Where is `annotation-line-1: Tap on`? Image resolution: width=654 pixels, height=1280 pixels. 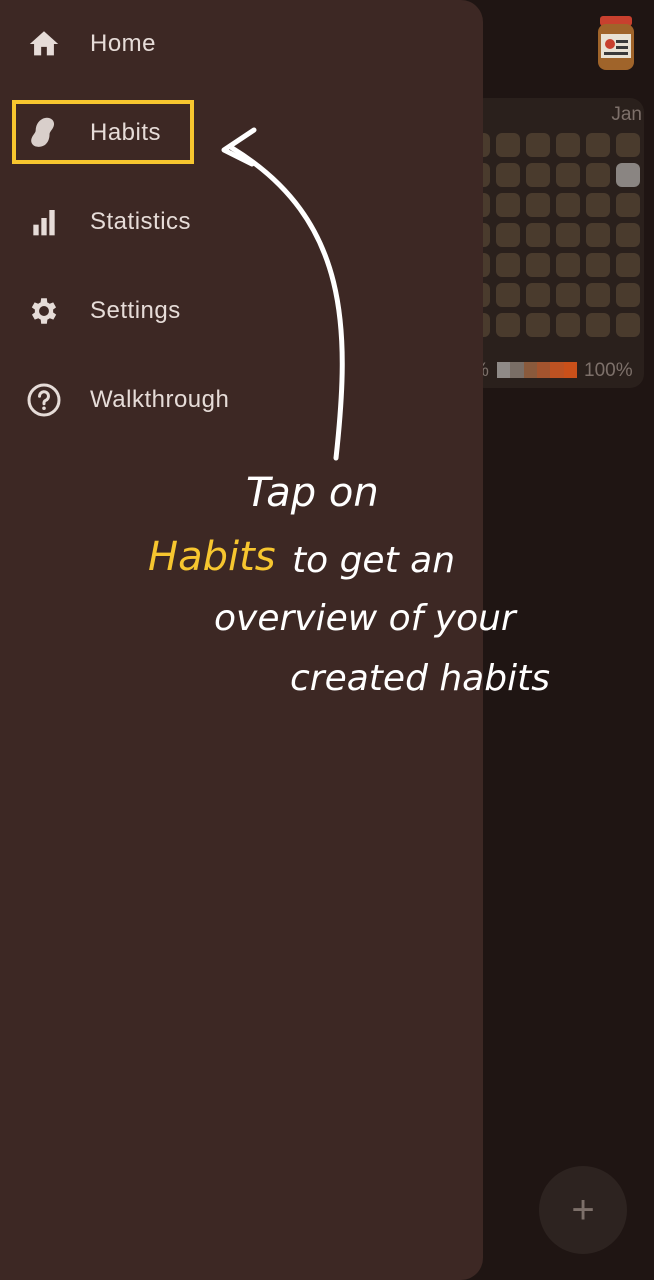 annotation-line-1: Tap on is located at coordinates (312, 493).